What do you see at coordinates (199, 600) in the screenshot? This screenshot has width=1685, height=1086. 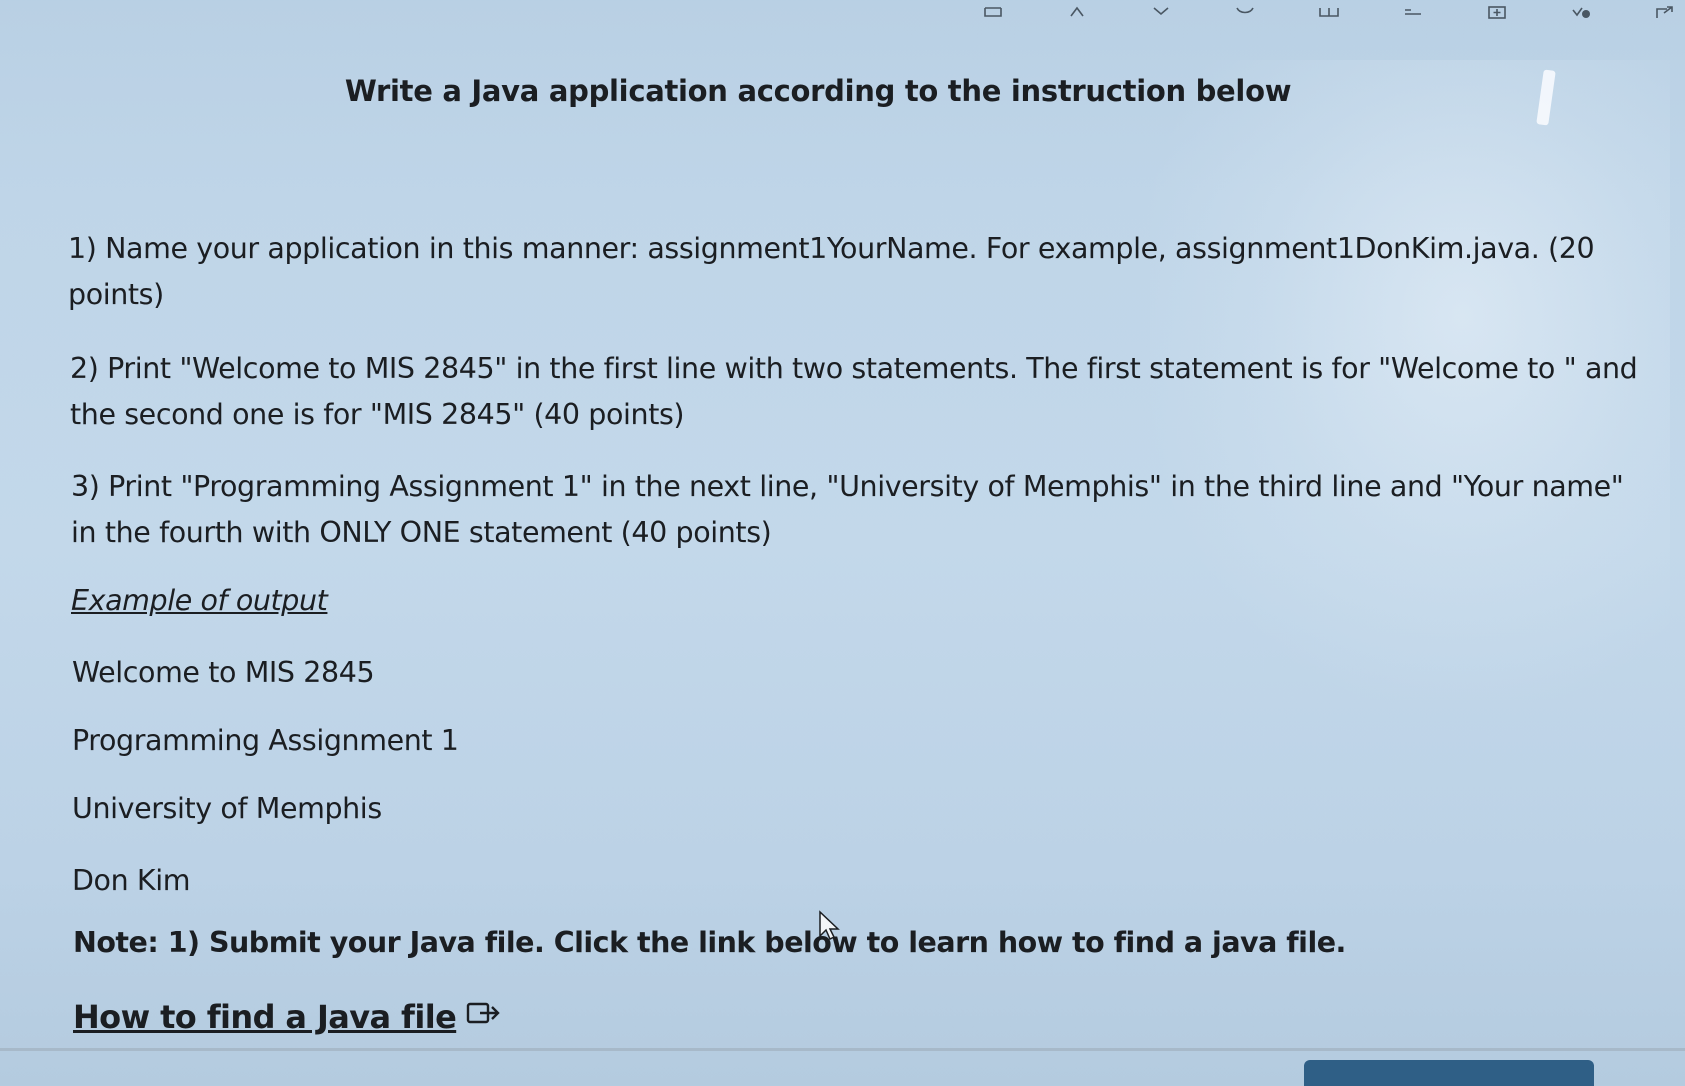 I see `example-heading: Example of output` at bounding box center [199, 600].